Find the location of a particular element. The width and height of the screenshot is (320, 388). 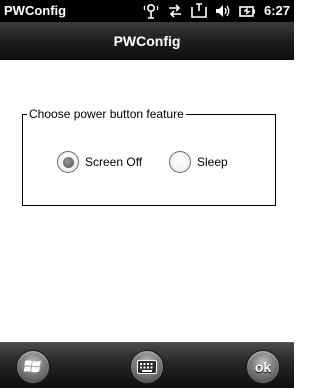

page-title: PWConfig is located at coordinates (147, 40).